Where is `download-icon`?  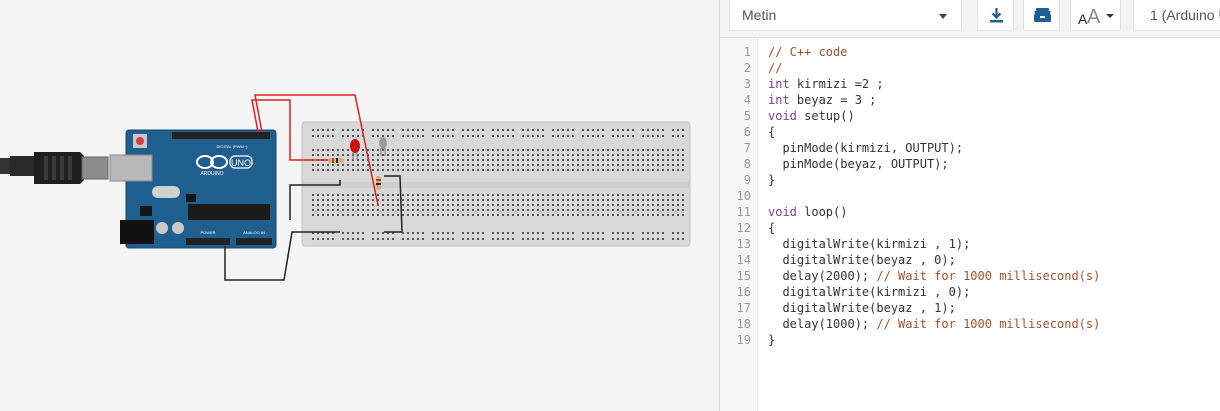
download-icon is located at coordinates (996, 15).